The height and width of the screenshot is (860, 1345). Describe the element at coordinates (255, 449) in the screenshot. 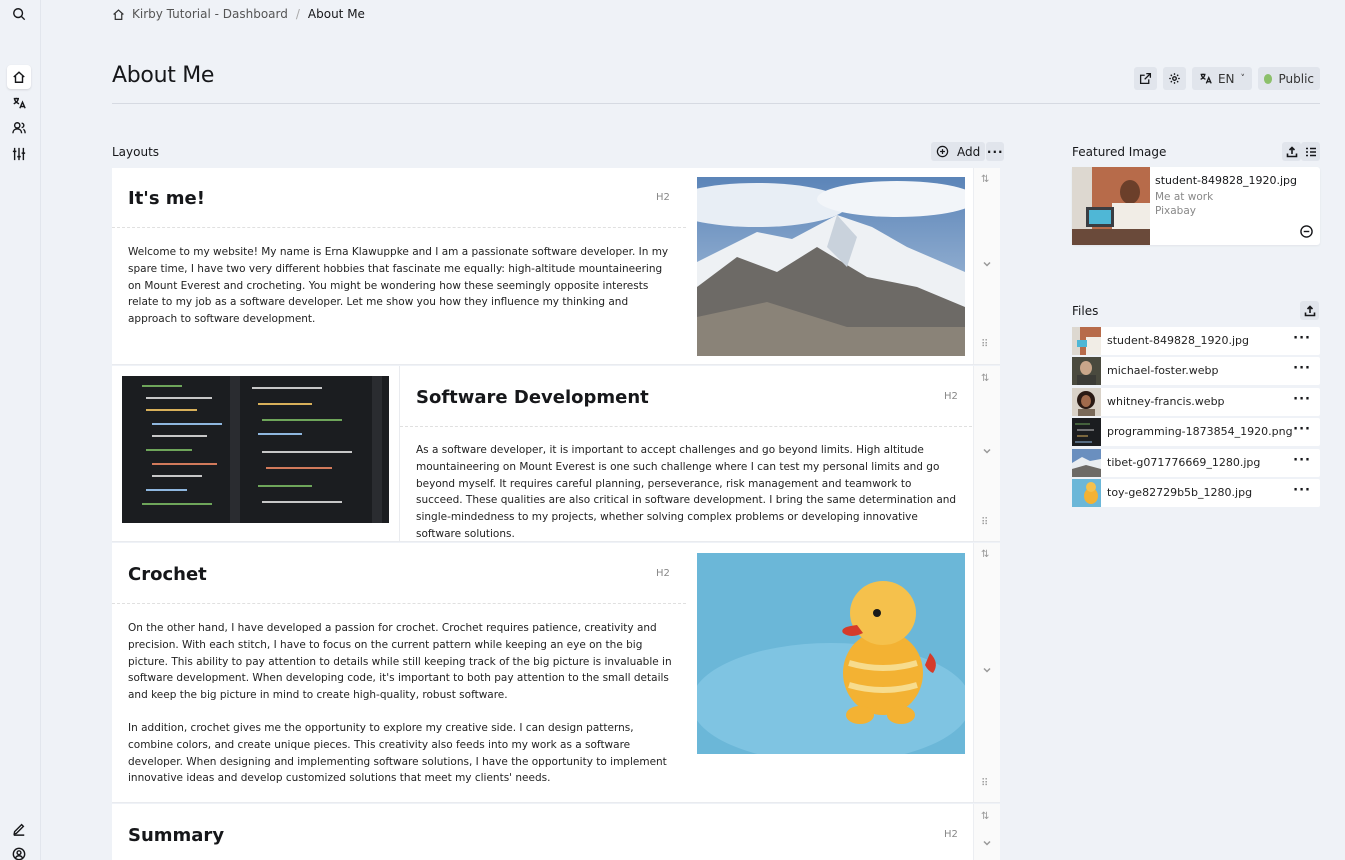

I see `programming-image` at that location.